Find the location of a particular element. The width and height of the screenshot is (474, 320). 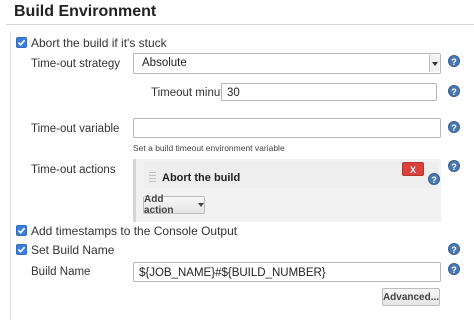

build-name-input is located at coordinates (287, 272).